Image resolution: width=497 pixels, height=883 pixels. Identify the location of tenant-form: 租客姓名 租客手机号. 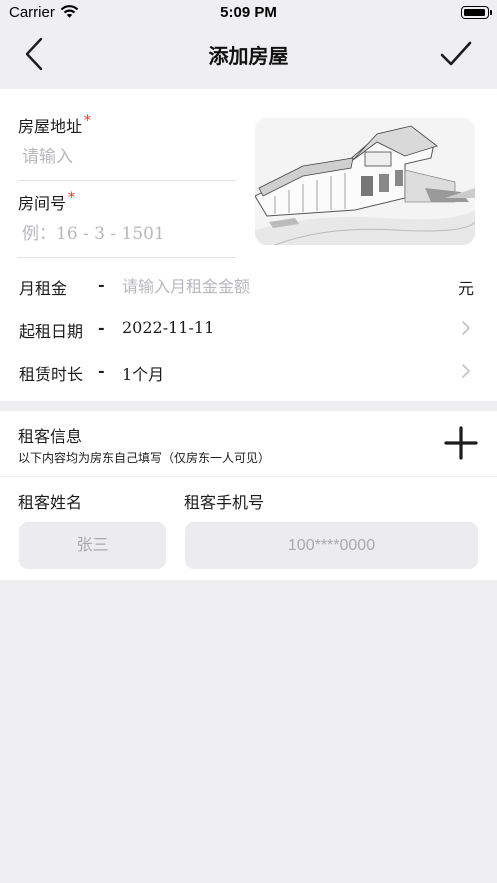
(248, 528).